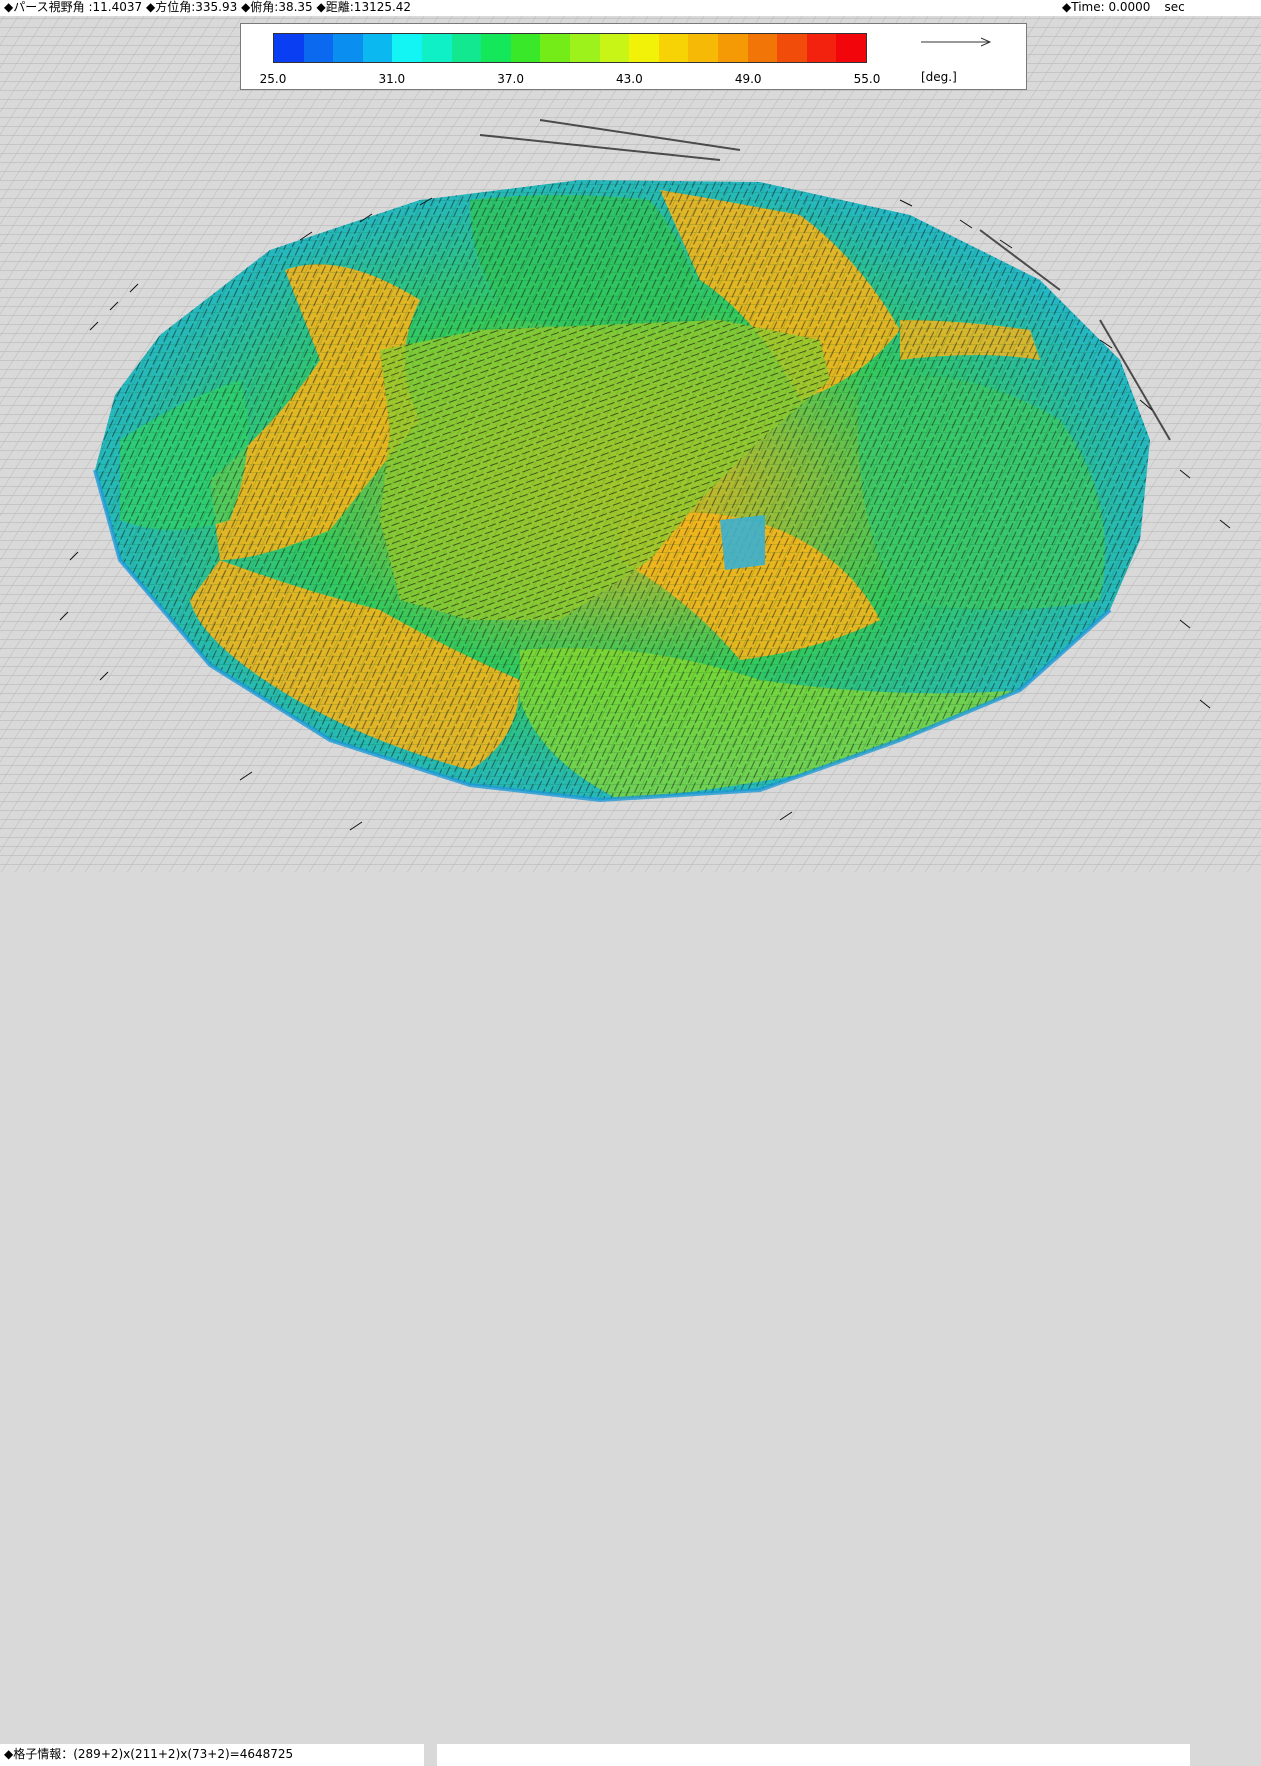 The width and height of the screenshot is (1261, 1766). Describe the element at coordinates (867, 79) in the screenshot. I see `legend-tick-label: 55.0` at that location.